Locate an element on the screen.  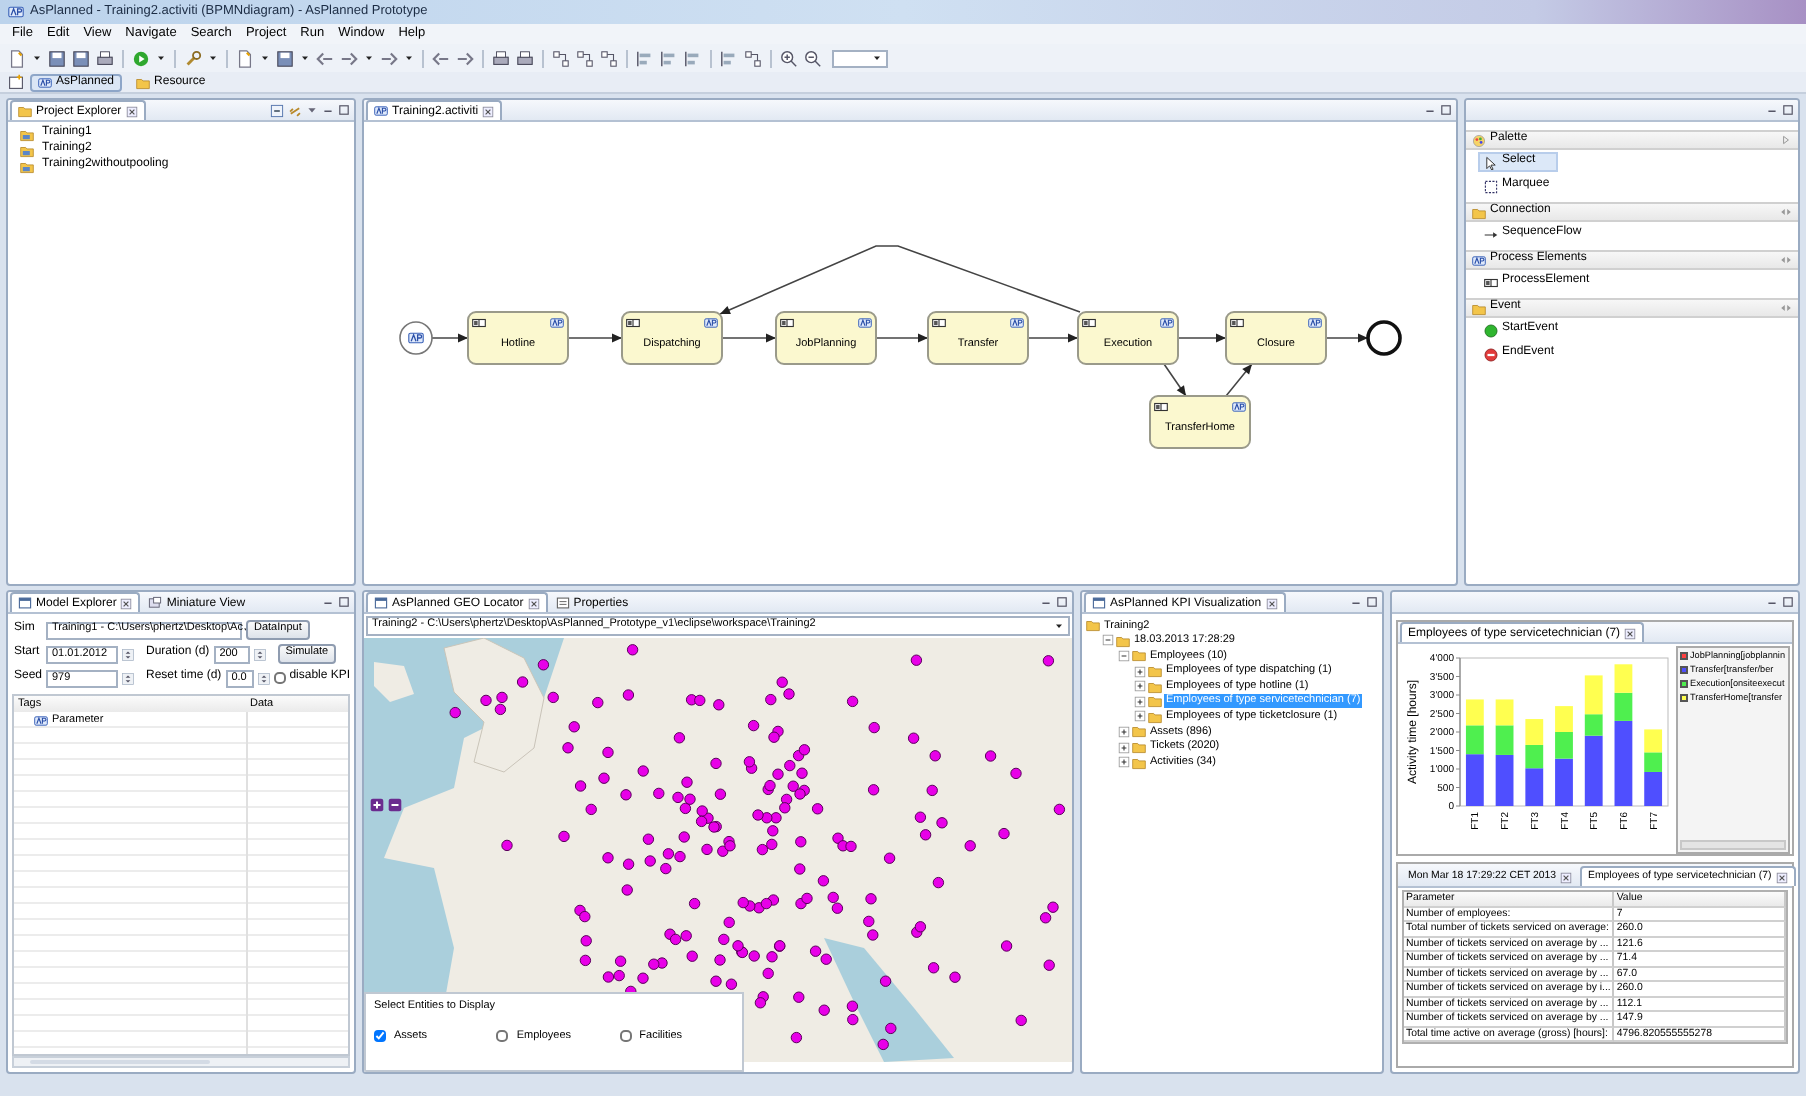
window-icon is located at coordinates (25, 603).